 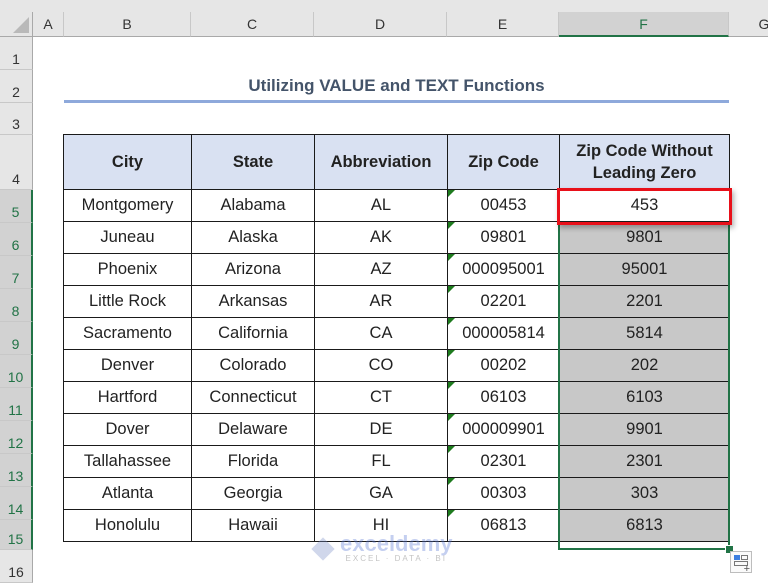 What do you see at coordinates (16, 86) in the screenshot?
I see `row-header-2: 2` at bounding box center [16, 86].